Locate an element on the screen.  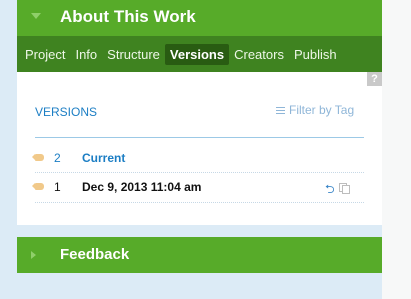
versions-divider is located at coordinates (199, 137).